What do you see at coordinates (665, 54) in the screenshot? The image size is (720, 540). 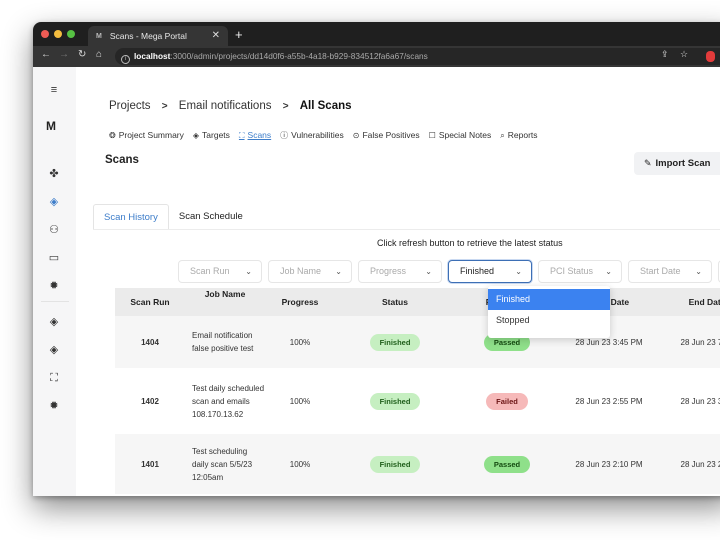 I see `share-icon: ⇪` at bounding box center [665, 54].